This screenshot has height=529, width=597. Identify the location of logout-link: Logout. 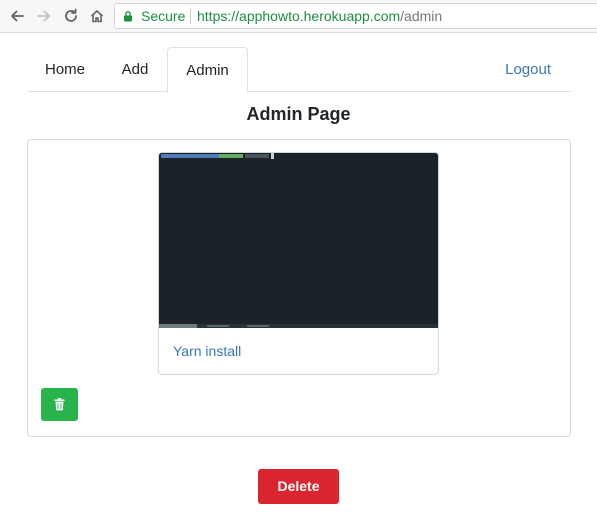
(528, 69).